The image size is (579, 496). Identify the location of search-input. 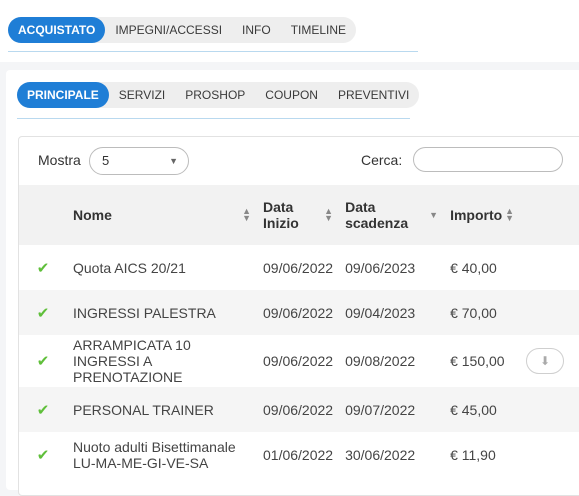
(488, 159).